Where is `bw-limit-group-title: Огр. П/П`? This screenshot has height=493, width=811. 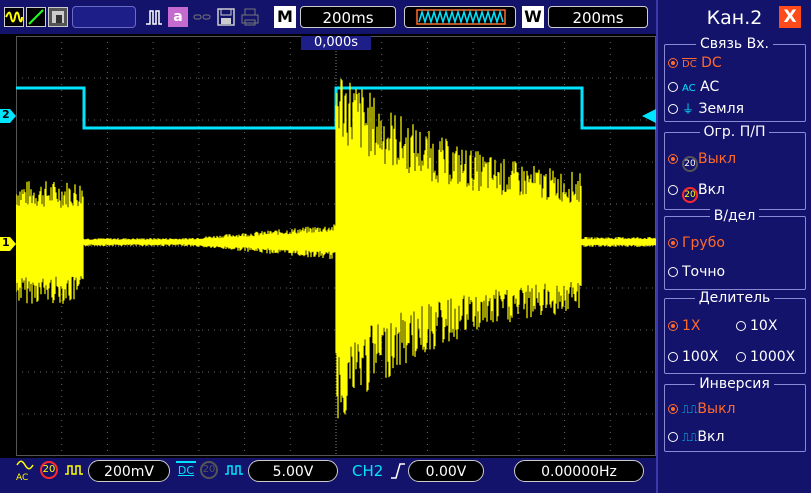
bw-limit-group-title: Огр. П/П is located at coordinates (734, 132).